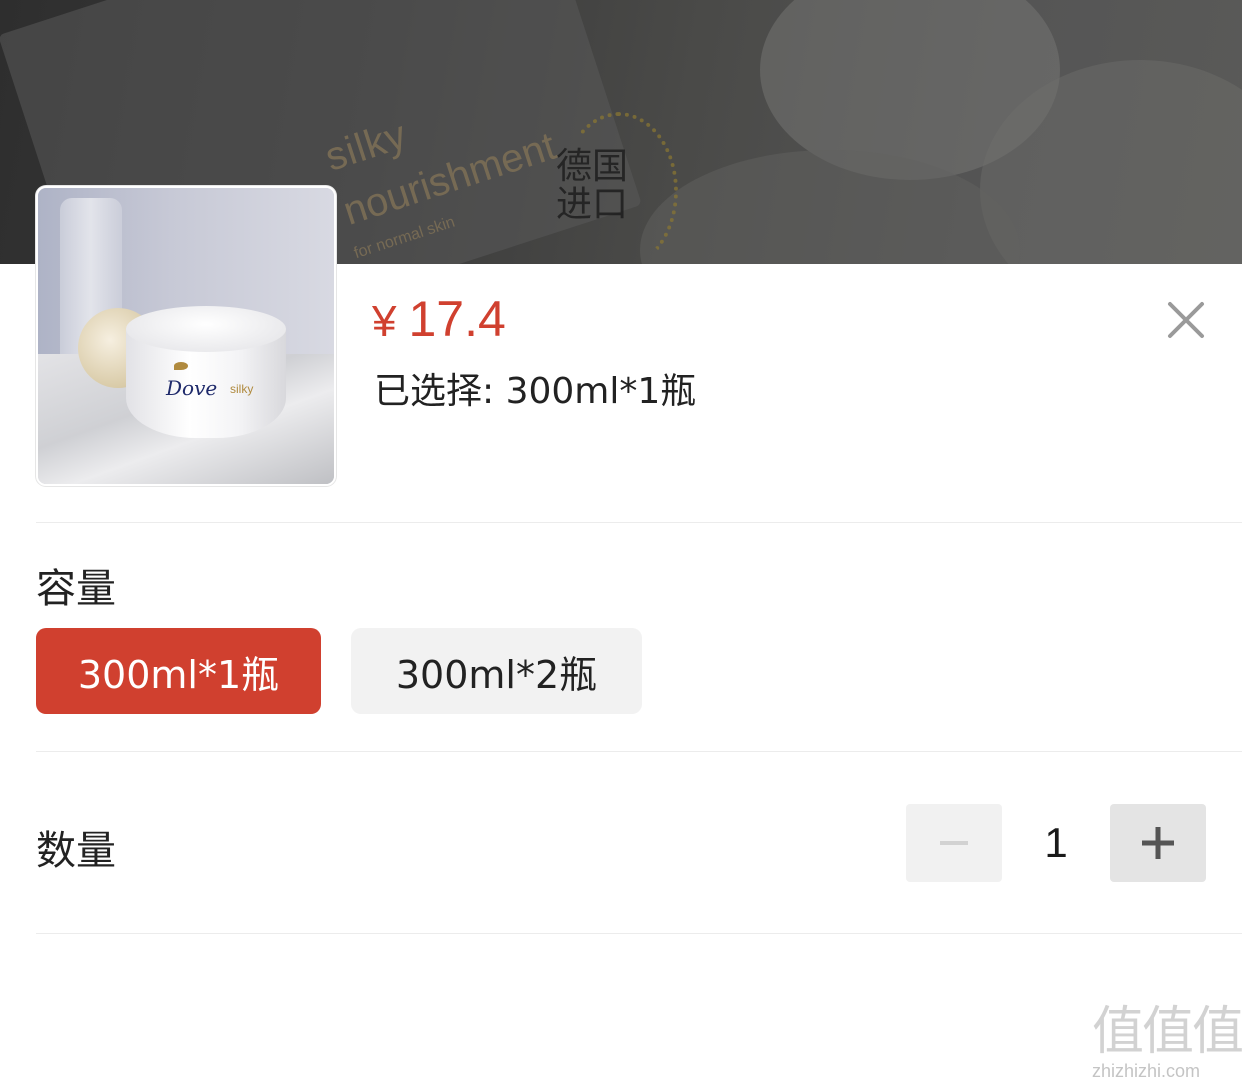  I want to click on close-icon, so click(1186, 320).